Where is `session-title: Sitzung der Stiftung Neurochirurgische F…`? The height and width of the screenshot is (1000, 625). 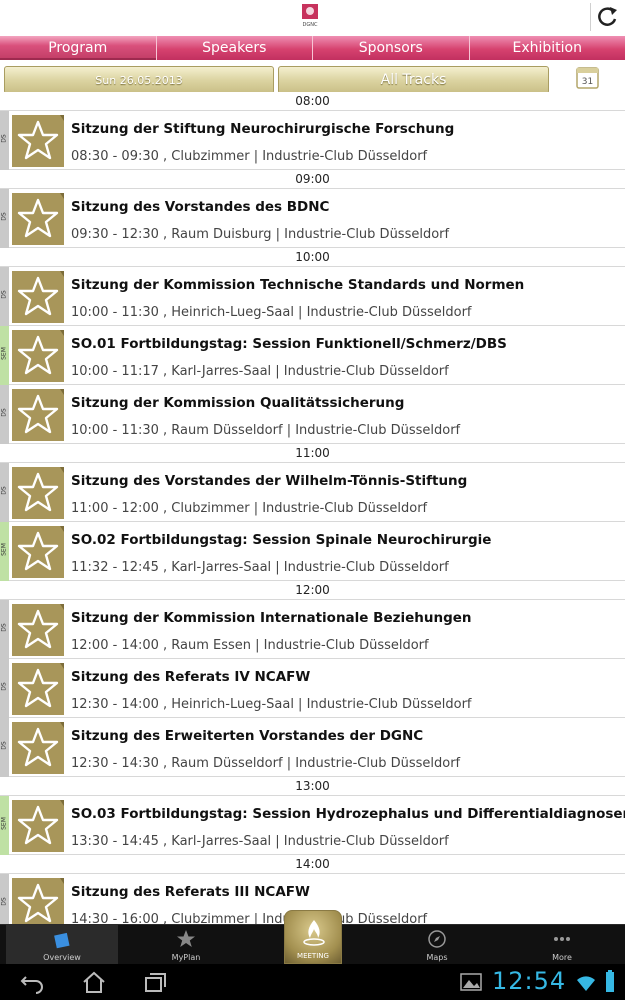
session-title: Sitzung der Stiftung Neurochirurgische F… is located at coordinates (263, 129).